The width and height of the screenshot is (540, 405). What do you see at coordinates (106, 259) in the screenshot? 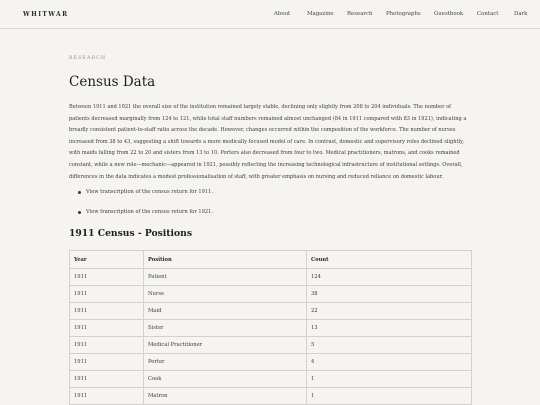
I see `column-header-year: Year` at bounding box center [106, 259].